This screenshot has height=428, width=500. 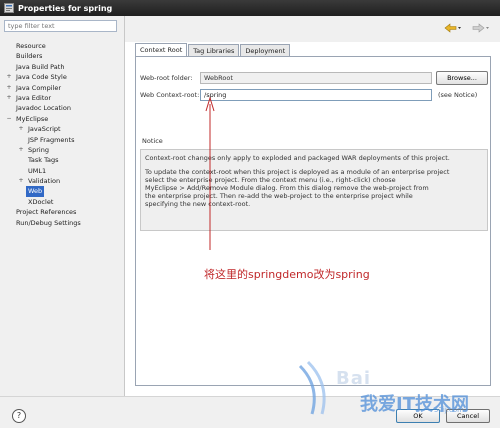 What do you see at coordinates (250, 8) in the screenshot?
I see `window-titlebar: Properties for spring` at bounding box center [250, 8].